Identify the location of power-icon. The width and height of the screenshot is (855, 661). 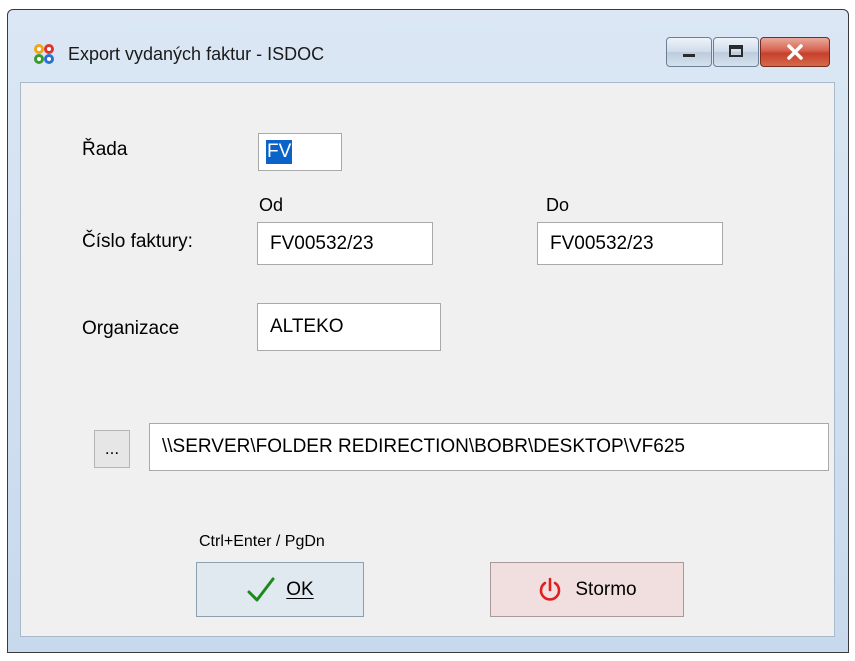
(550, 589).